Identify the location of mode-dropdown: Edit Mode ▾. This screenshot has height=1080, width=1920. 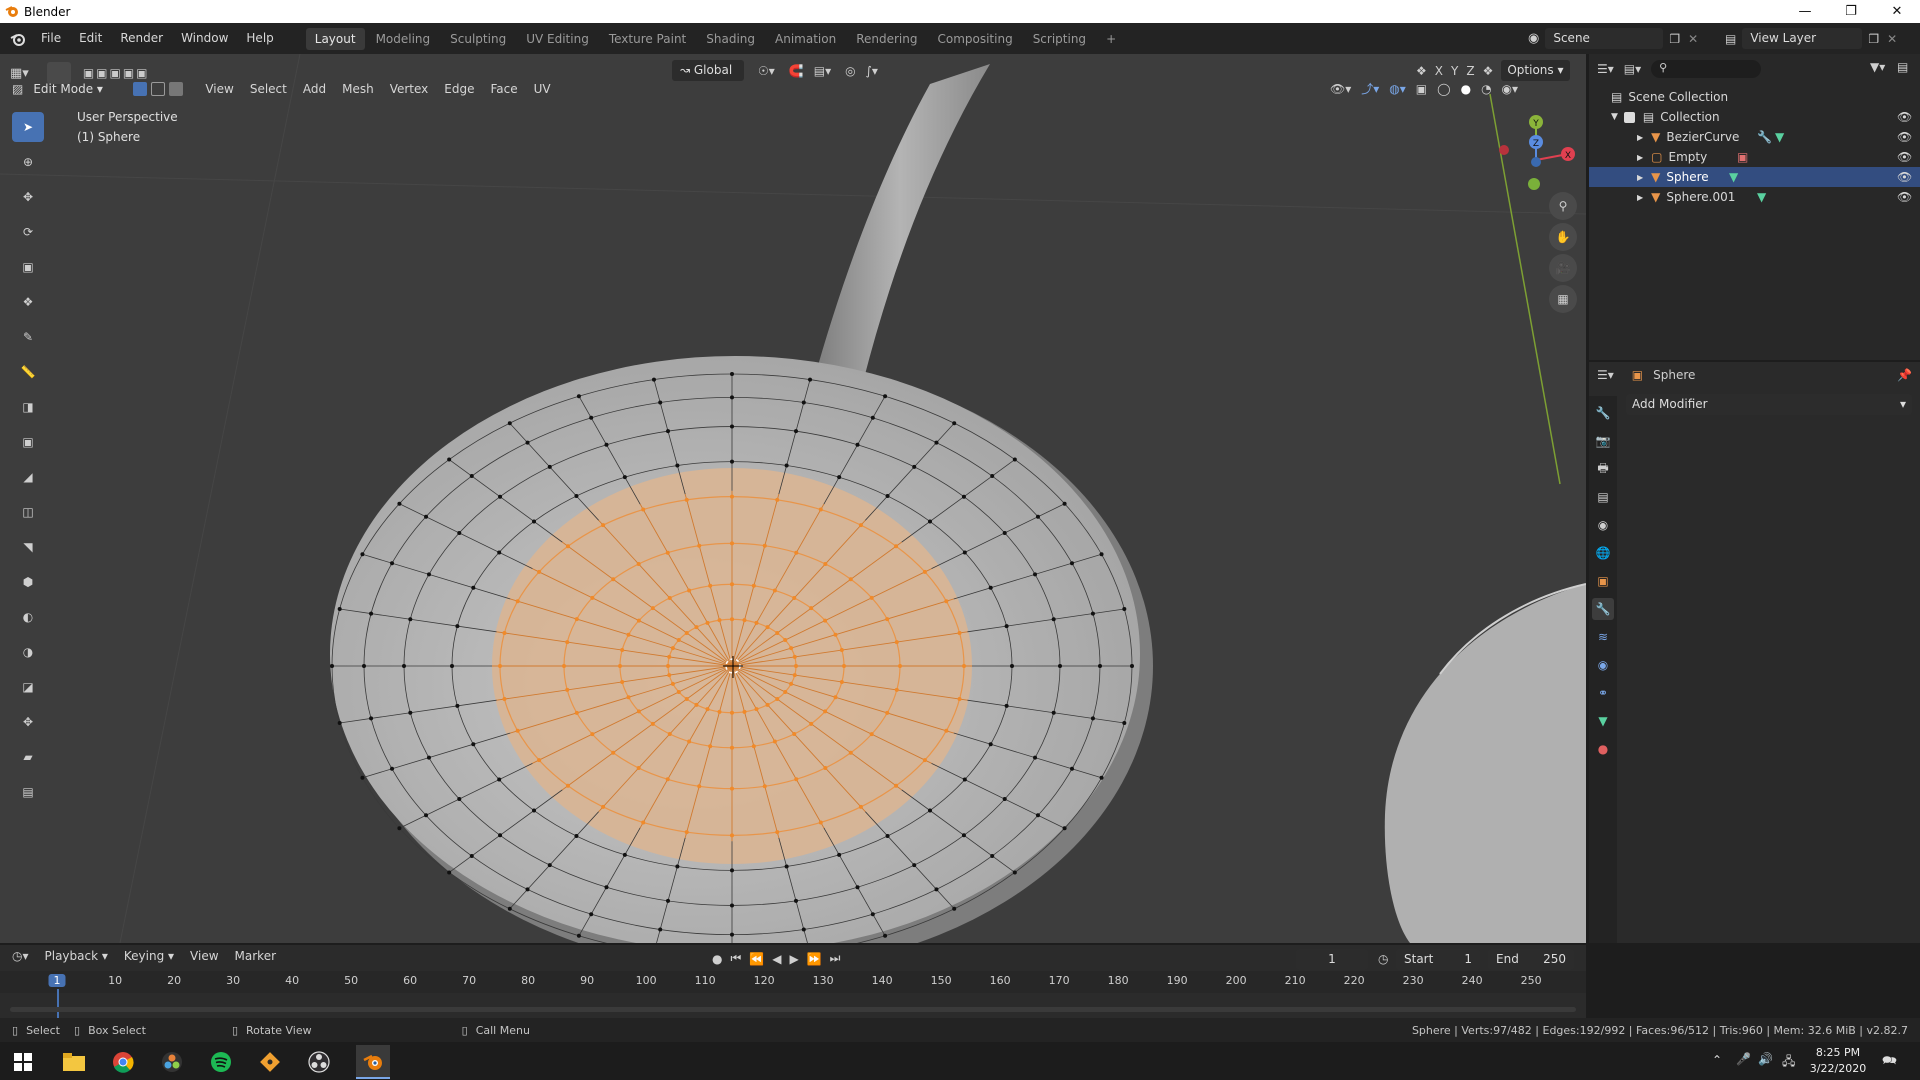
(77, 89).